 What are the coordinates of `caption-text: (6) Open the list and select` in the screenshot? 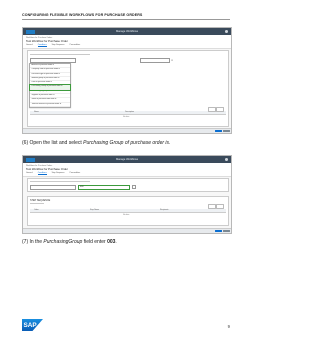 It's located at (53, 143).